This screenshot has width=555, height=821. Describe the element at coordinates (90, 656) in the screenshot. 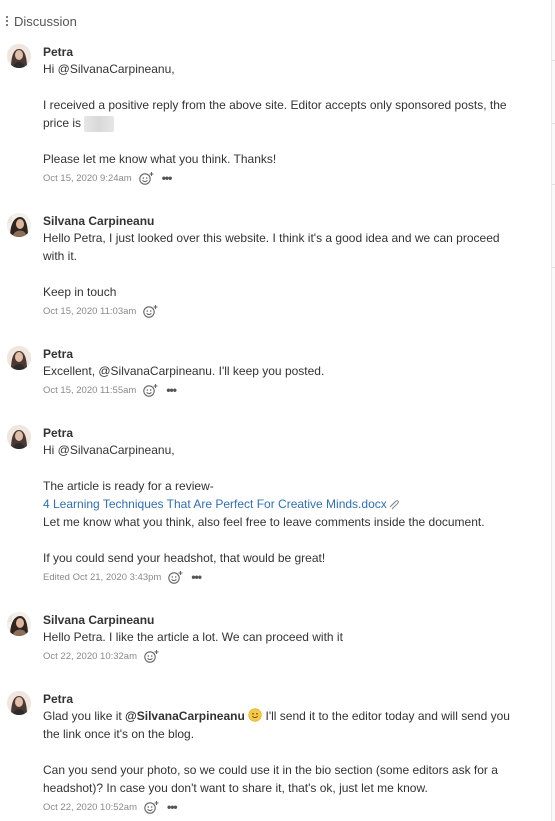

I see `comment-timestamp: Oct 22, 2020 10:32am` at that location.